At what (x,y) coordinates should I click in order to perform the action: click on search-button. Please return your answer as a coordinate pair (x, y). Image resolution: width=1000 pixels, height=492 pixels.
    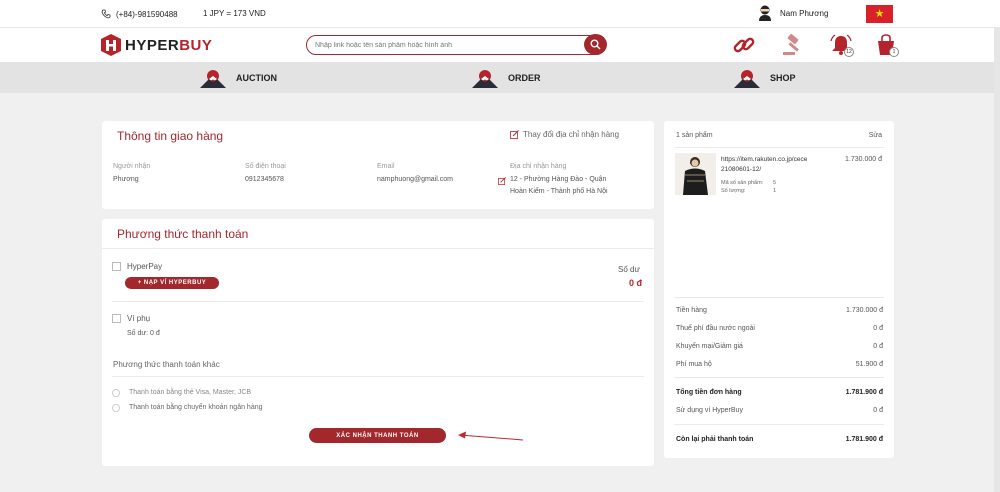
    Looking at the image, I should click on (595, 44).